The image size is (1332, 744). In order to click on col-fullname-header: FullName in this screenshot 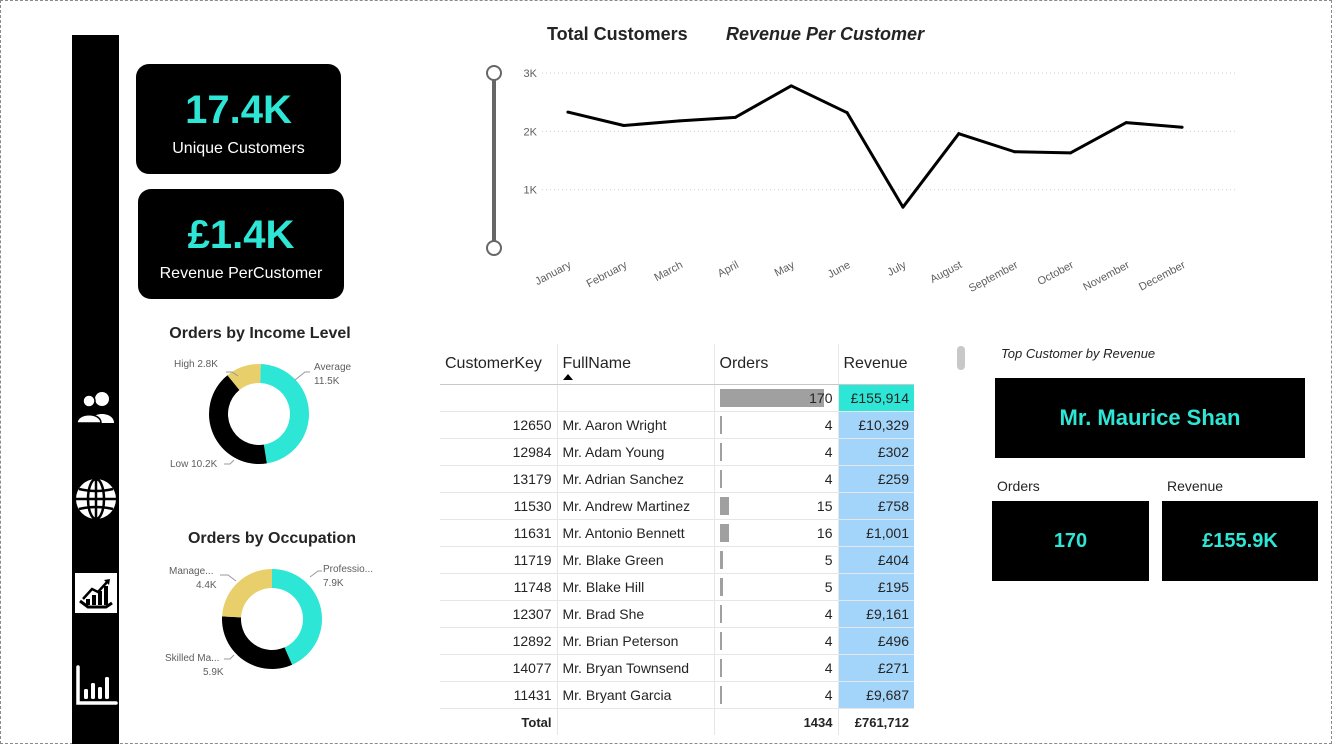, I will do `click(636, 364)`.